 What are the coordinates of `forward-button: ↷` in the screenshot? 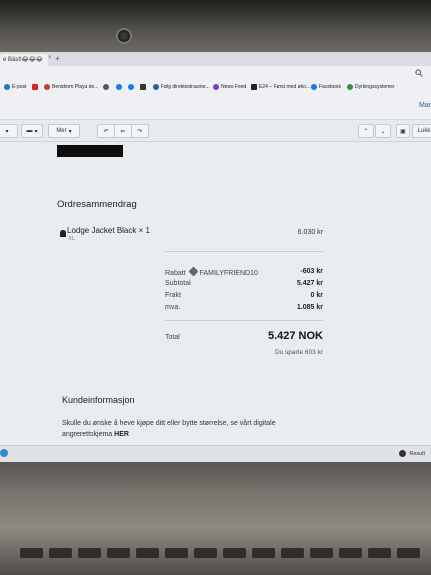 It's located at (140, 131).